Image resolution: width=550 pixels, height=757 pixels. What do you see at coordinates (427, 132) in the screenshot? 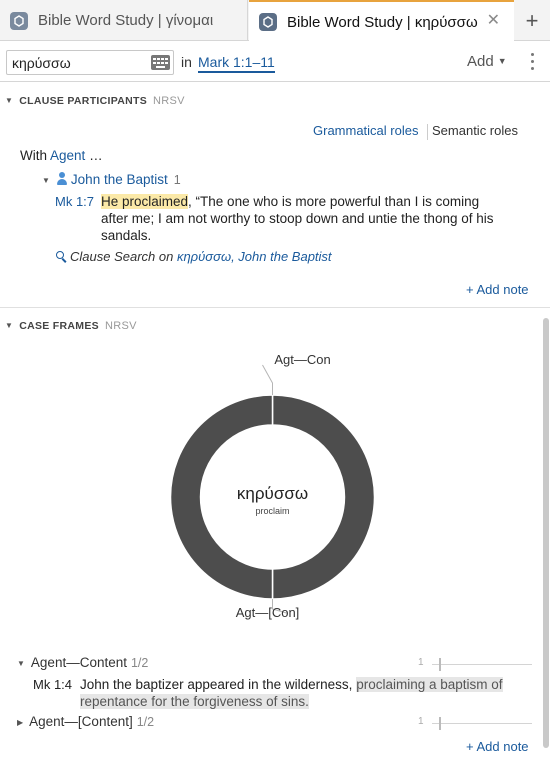
I see `role-divider` at bounding box center [427, 132].